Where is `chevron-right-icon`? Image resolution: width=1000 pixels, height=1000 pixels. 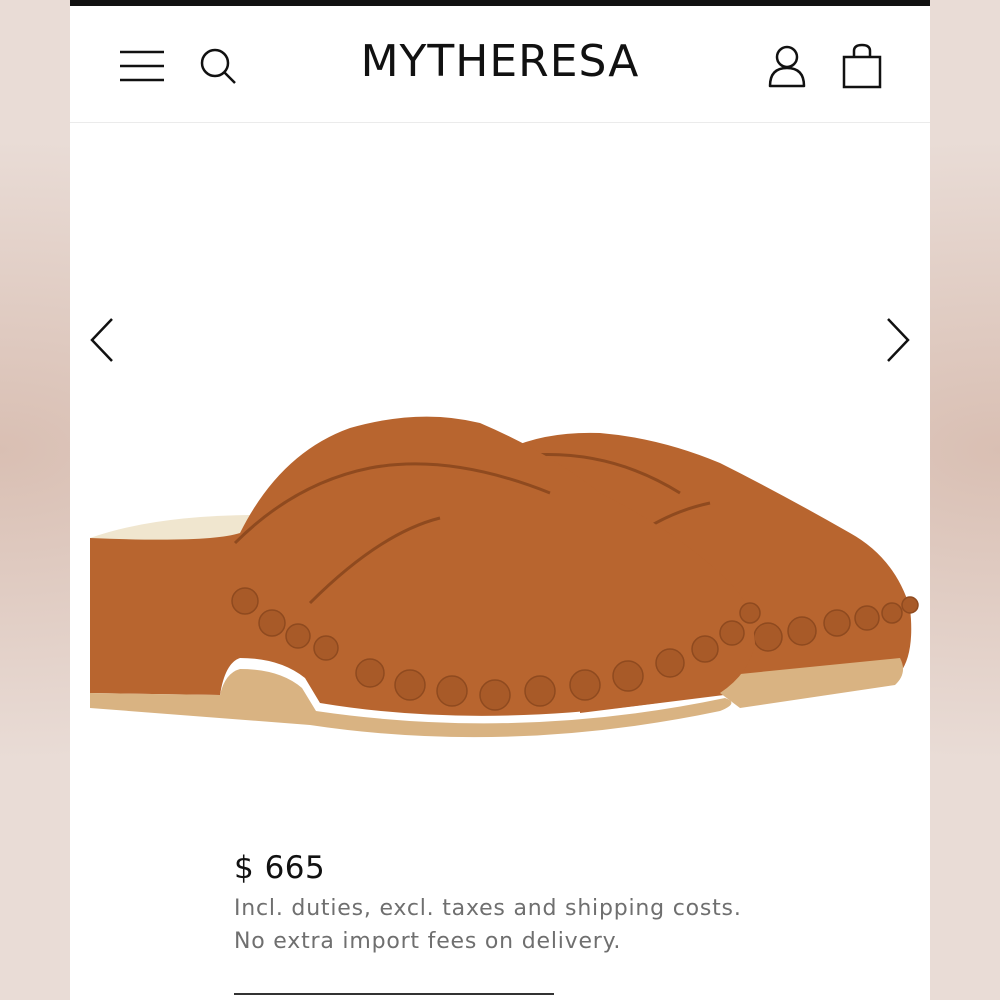 chevron-right-icon is located at coordinates (898, 340).